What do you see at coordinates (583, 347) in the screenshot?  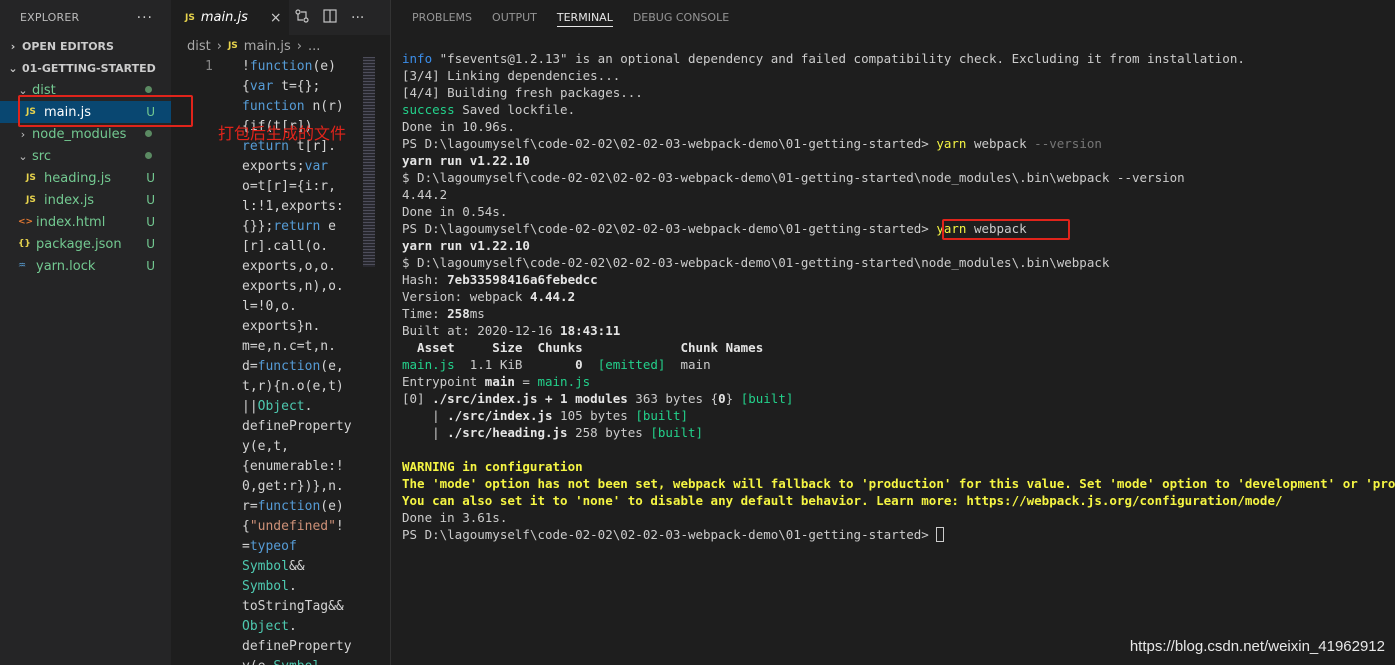 I see `terminal-line: Asset Size Chunks Chunk Names` at bounding box center [583, 347].